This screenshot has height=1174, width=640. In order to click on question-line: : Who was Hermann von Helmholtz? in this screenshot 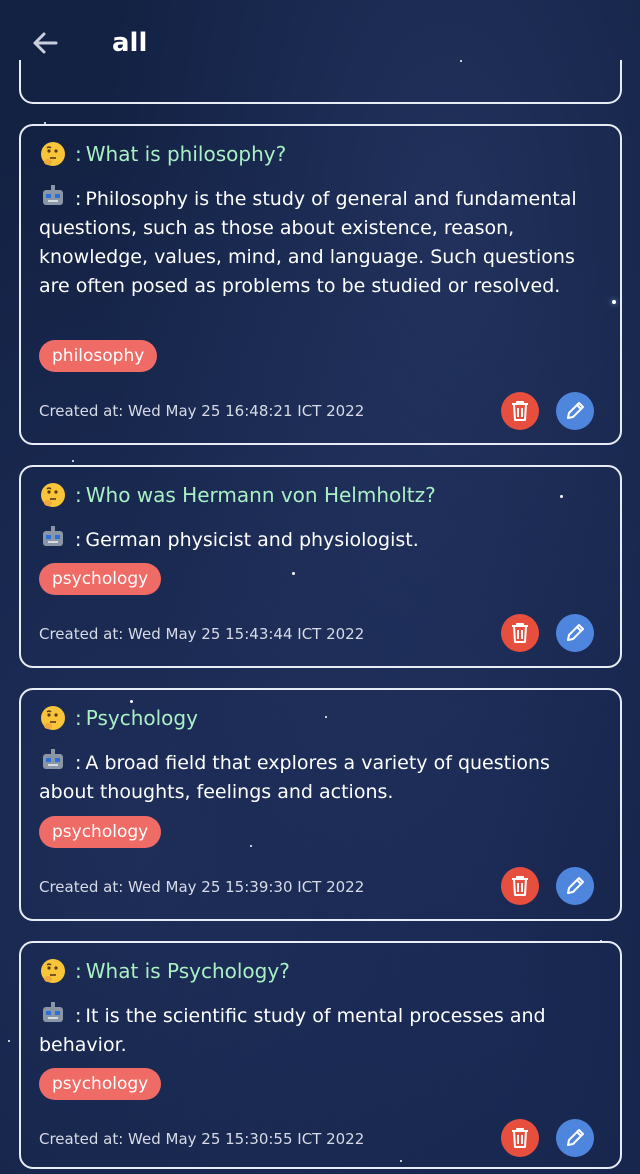, I will do `click(237, 495)`.